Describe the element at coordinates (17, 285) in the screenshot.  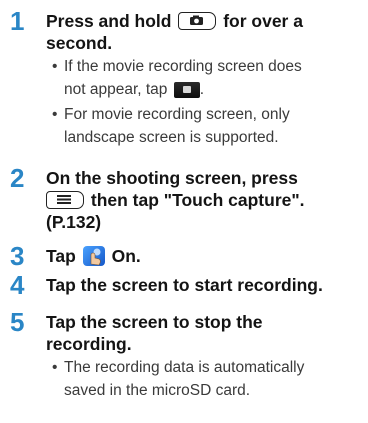
I see `step-number: 4` at that location.